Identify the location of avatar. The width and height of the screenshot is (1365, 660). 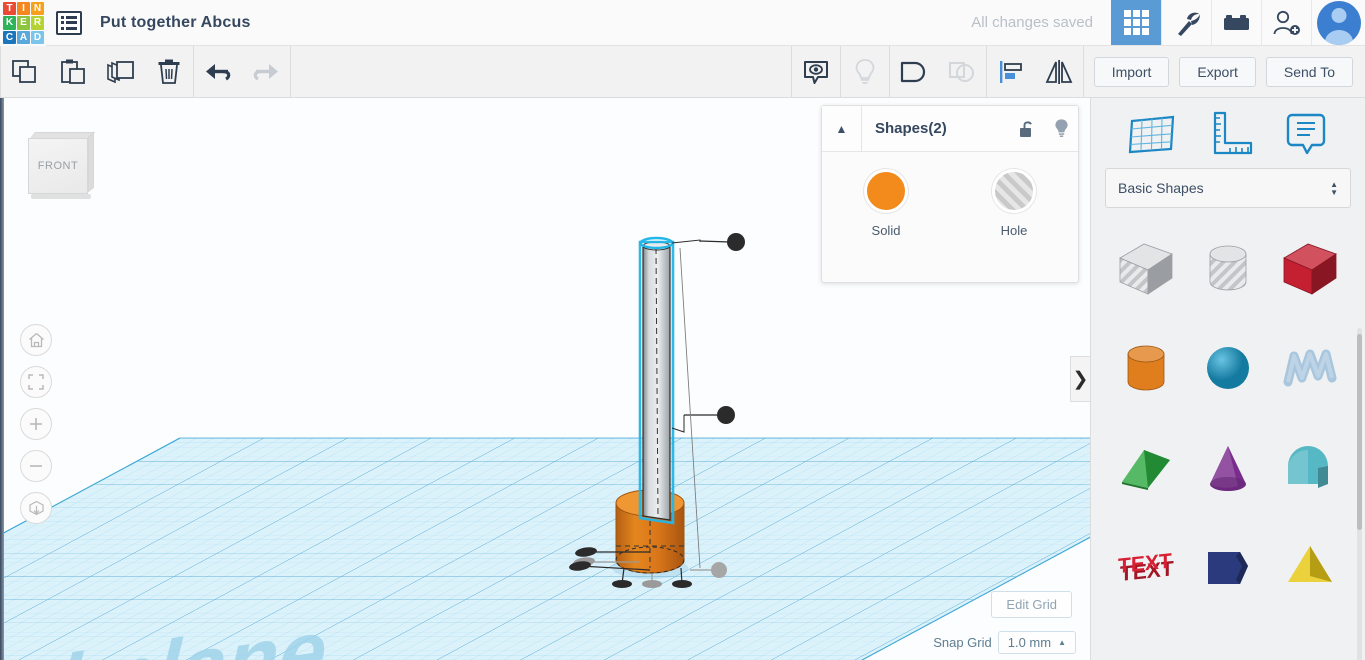
(1338, 22).